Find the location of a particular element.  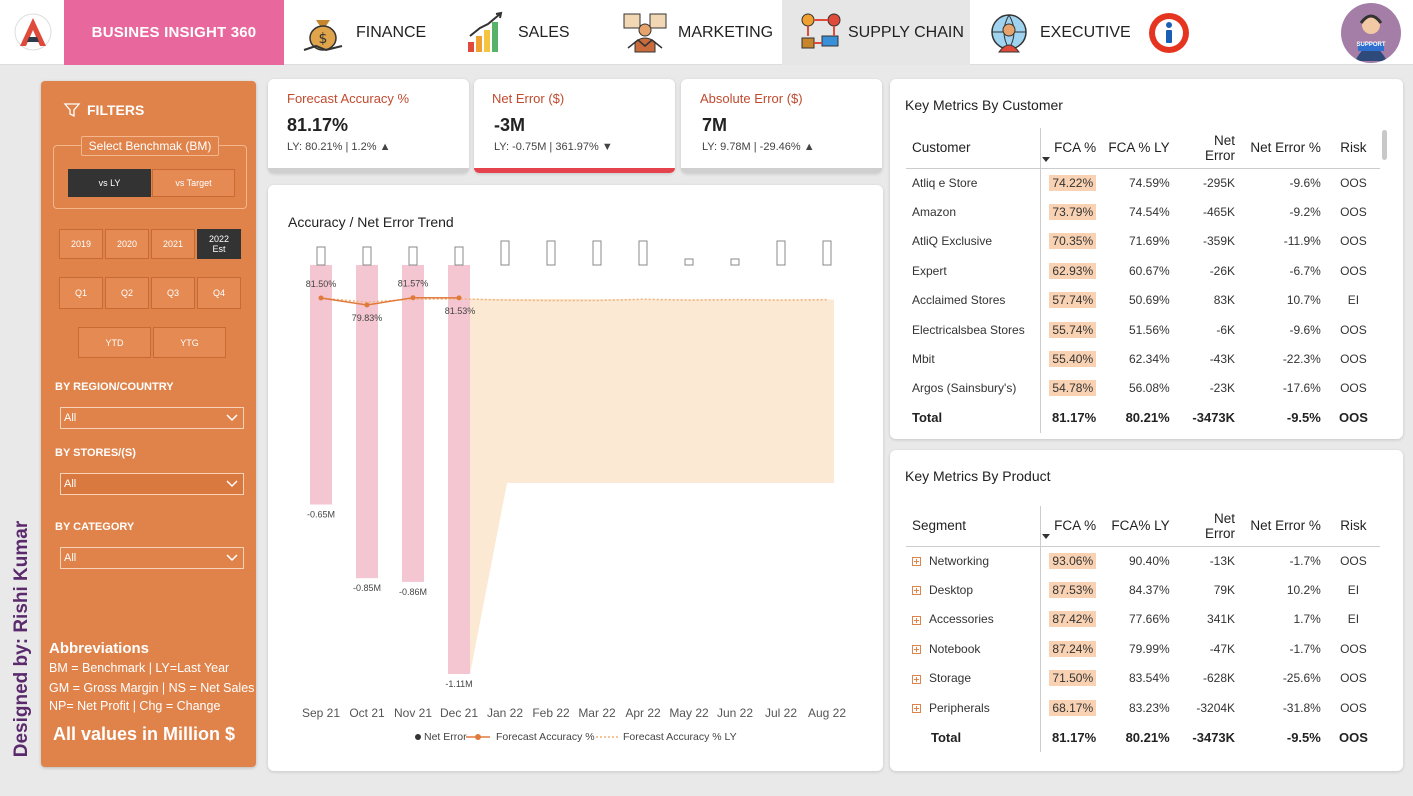

supply-chain-icon is located at coordinates (821, 30).